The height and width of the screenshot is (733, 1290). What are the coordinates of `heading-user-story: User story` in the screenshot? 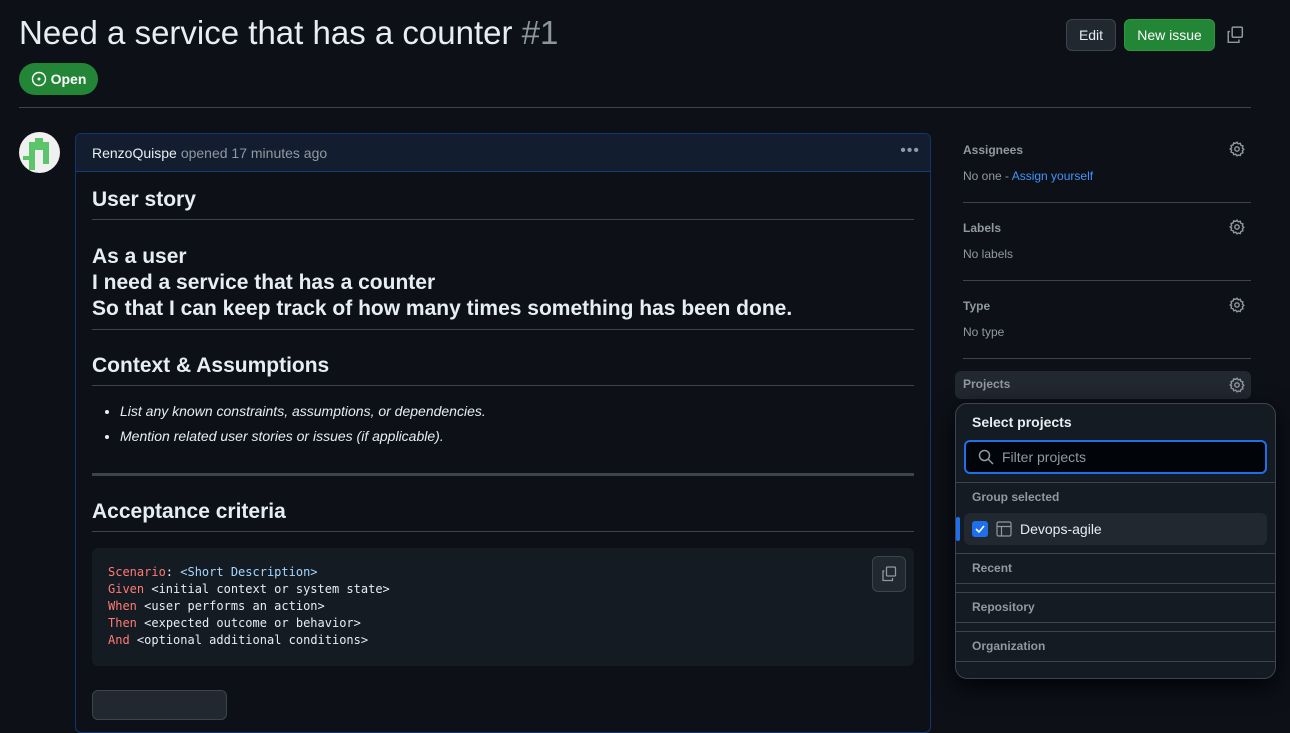 It's located at (503, 204).